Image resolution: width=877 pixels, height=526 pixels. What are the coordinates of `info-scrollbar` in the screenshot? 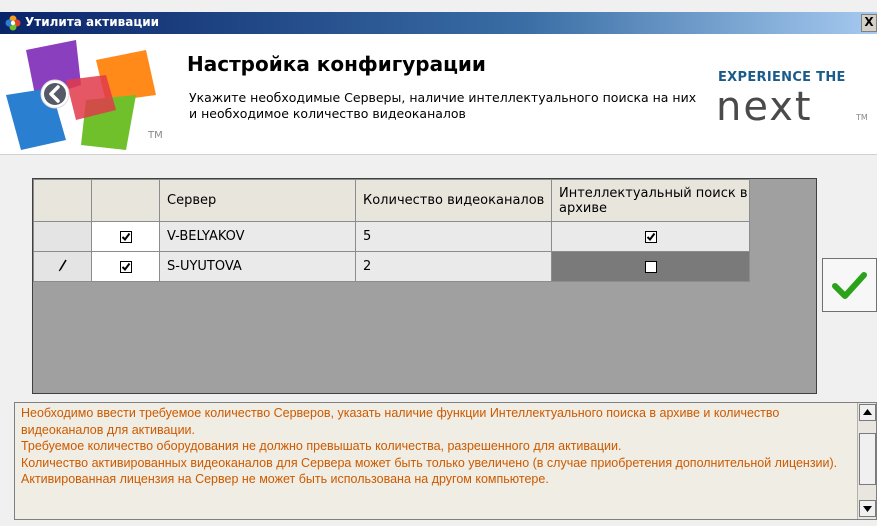 It's located at (866, 461).